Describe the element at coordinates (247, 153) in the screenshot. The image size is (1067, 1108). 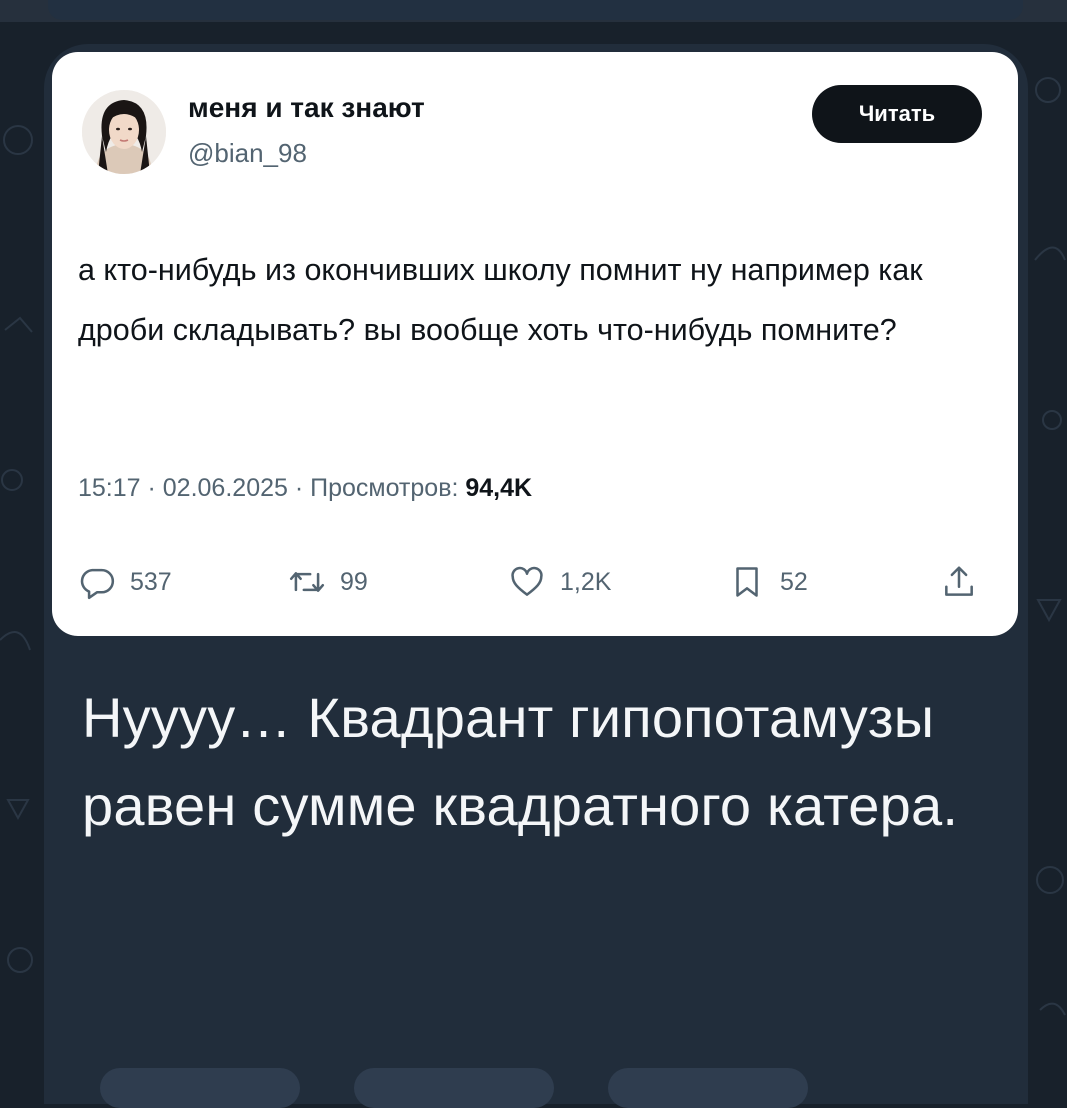
I see `user-handle: @bian_98` at that location.